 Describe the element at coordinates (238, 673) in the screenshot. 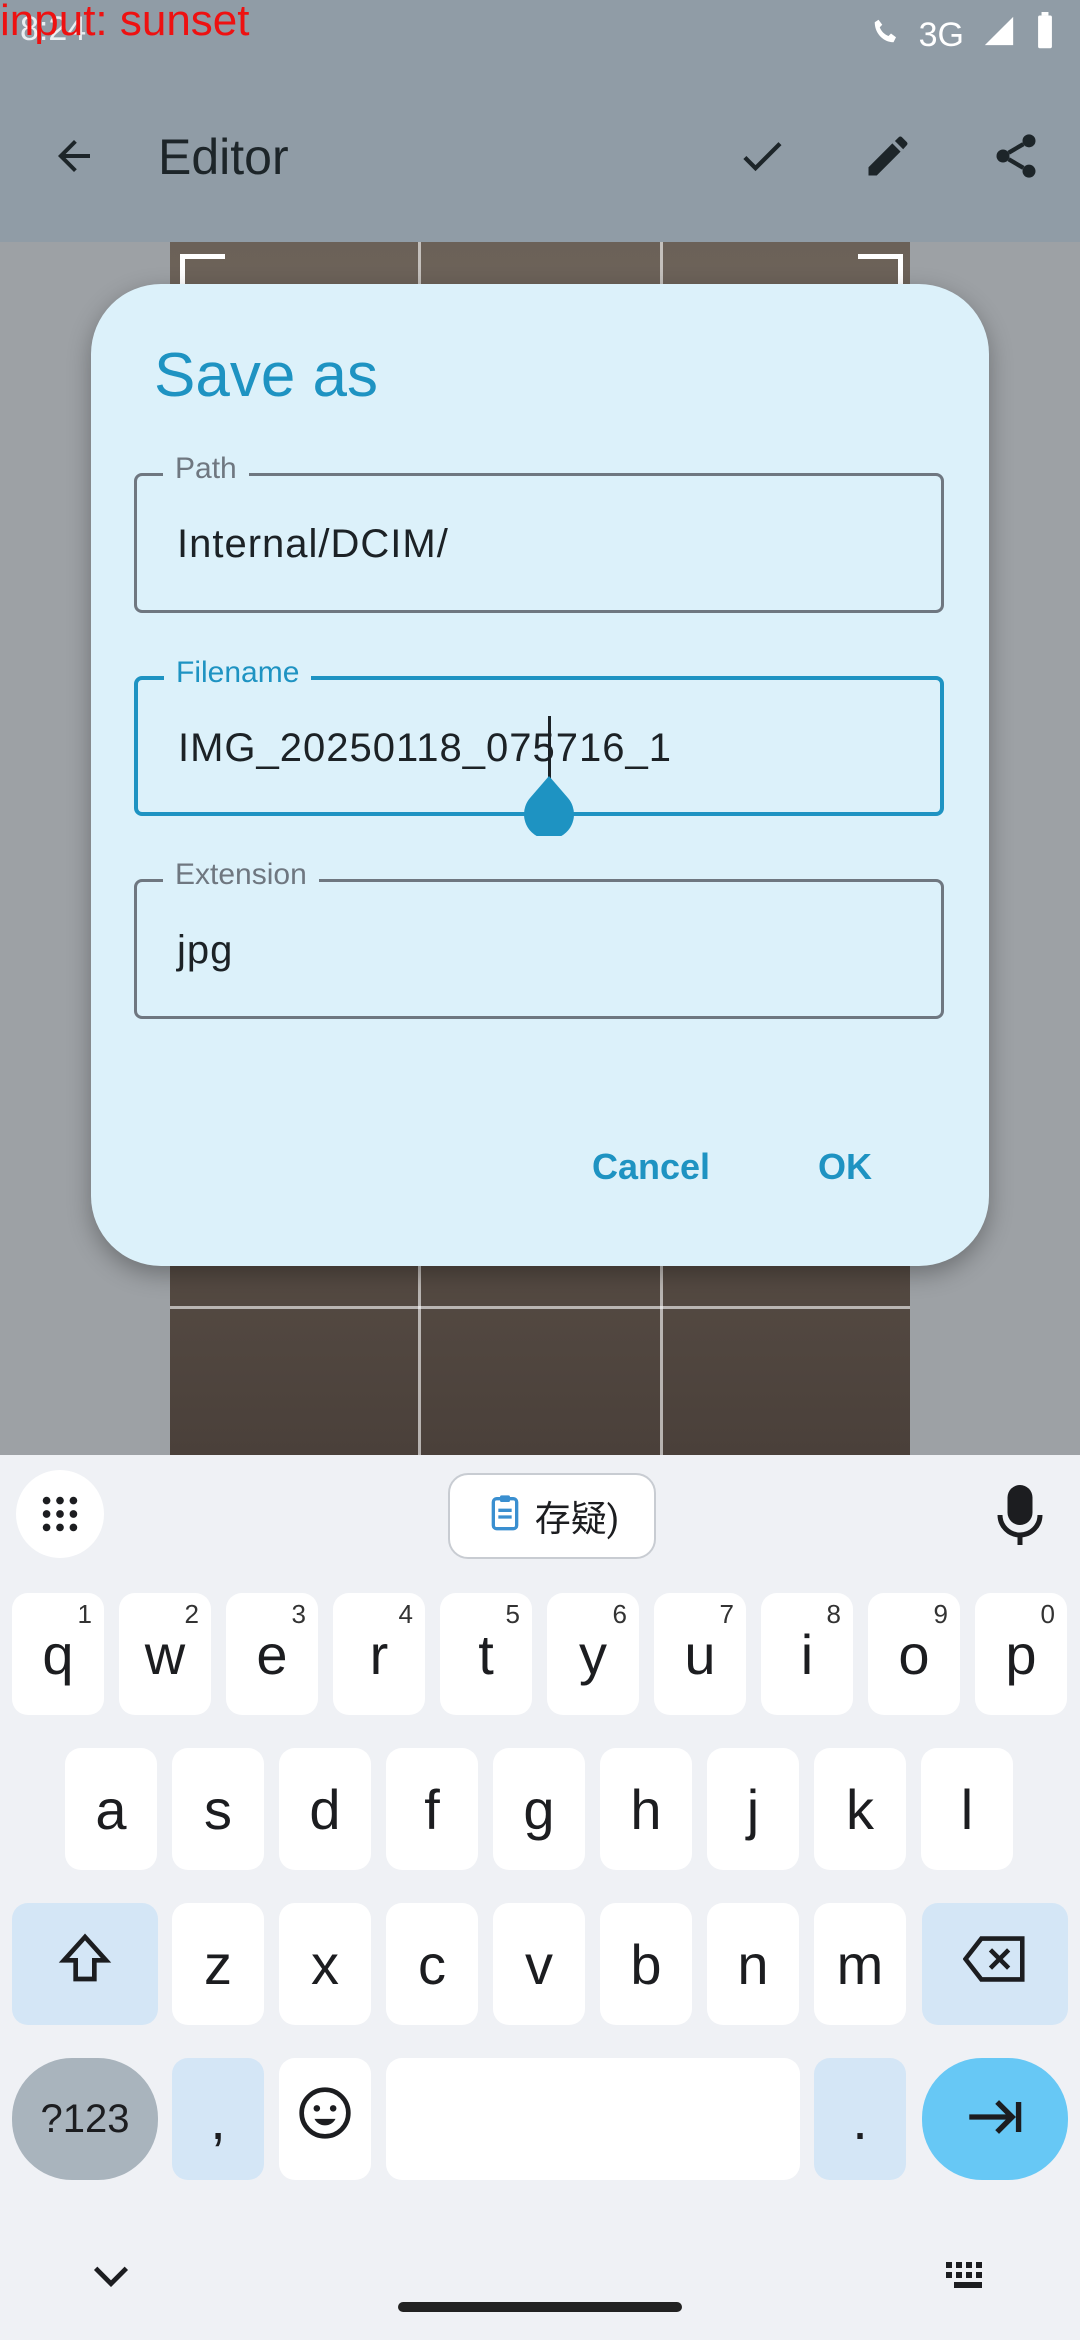

I see `filename-label: Filename` at that location.